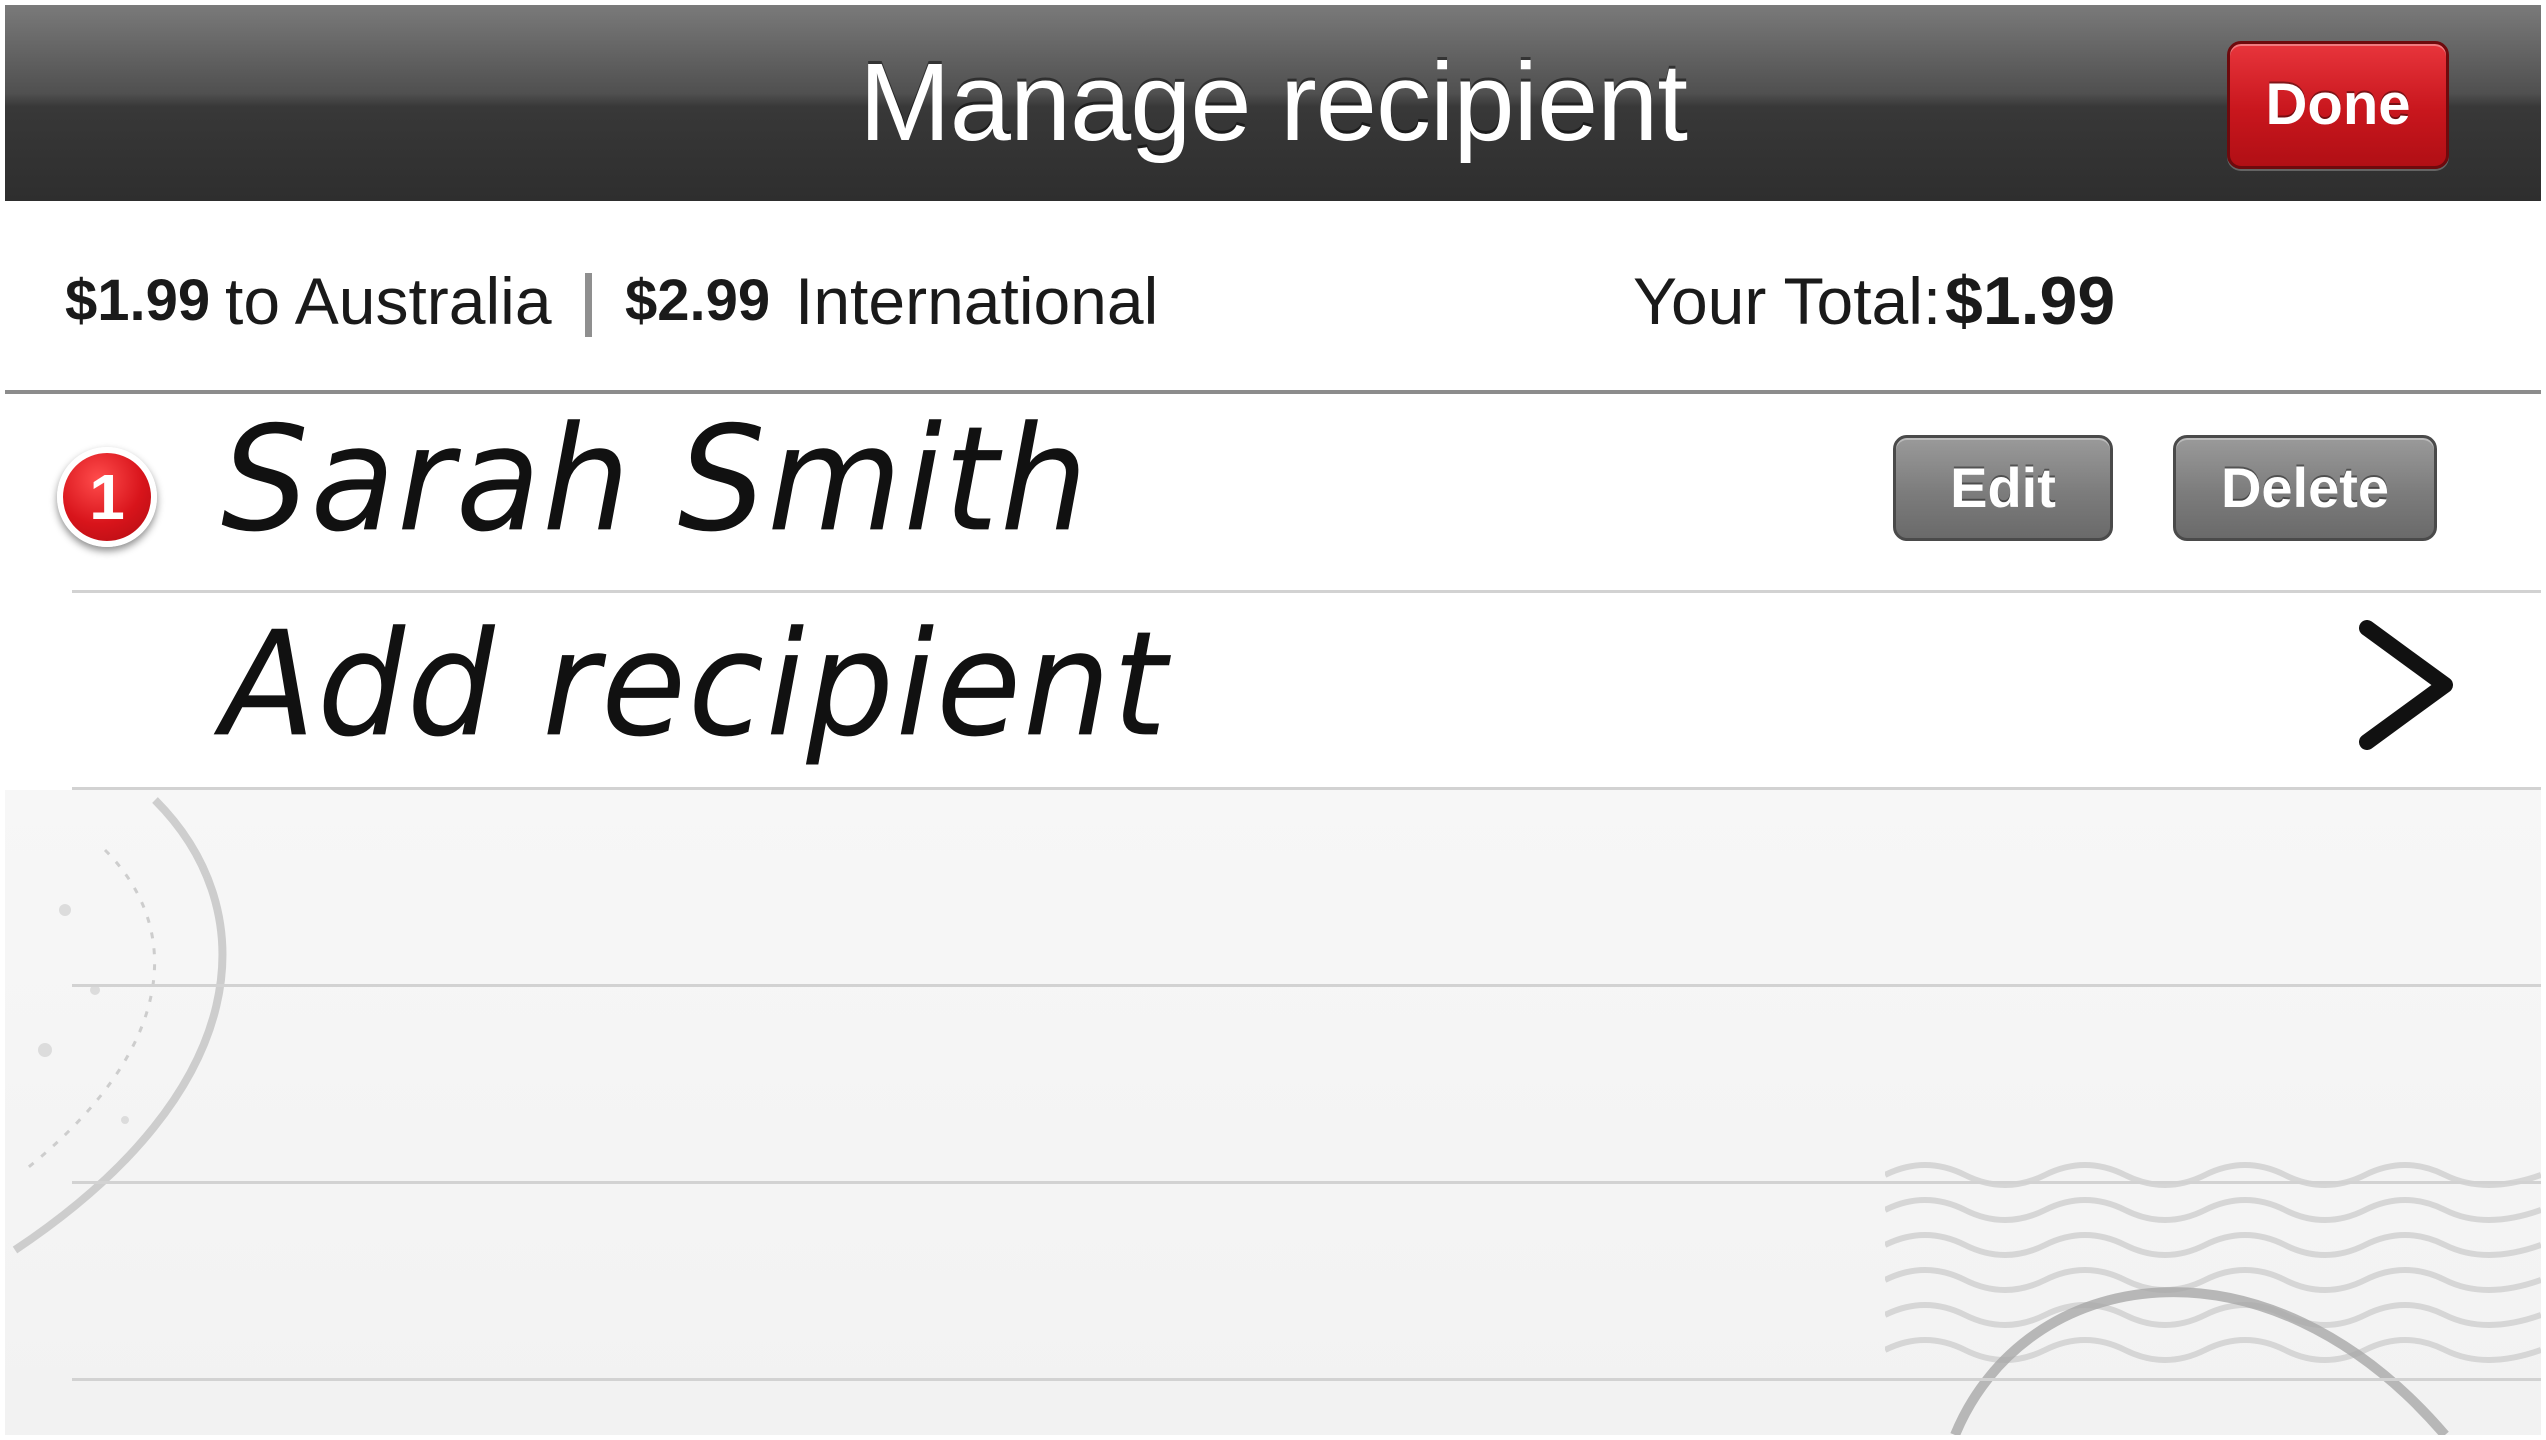 This screenshot has height=1440, width=2546. What do you see at coordinates (588, 305) in the screenshot?
I see `price-divider` at bounding box center [588, 305].